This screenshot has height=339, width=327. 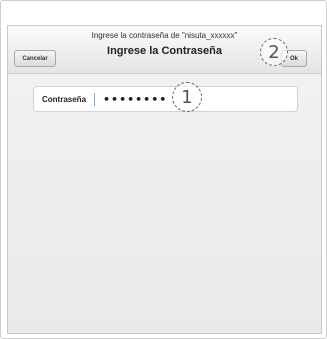 I want to click on cancel-button: Cancelar, so click(x=35, y=58).